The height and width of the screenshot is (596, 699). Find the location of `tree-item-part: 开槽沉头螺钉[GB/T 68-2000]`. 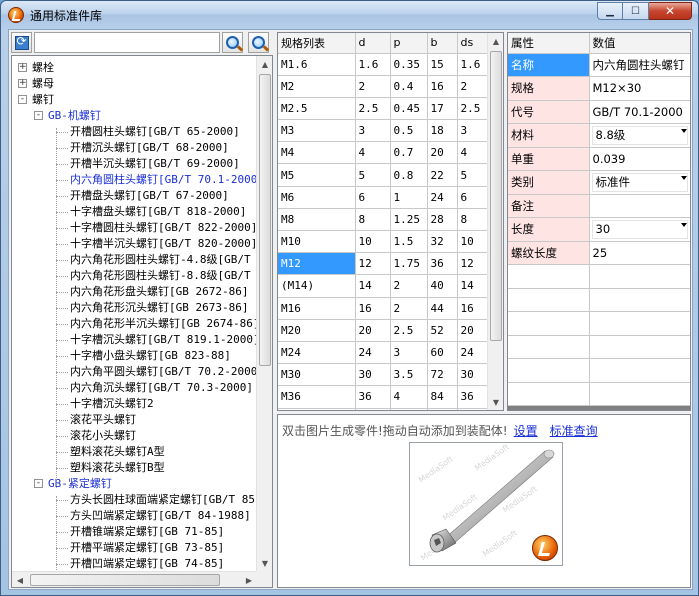

tree-item-part: 开槽沉头螺钉[GB/T 68-2000] is located at coordinates (149, 148).